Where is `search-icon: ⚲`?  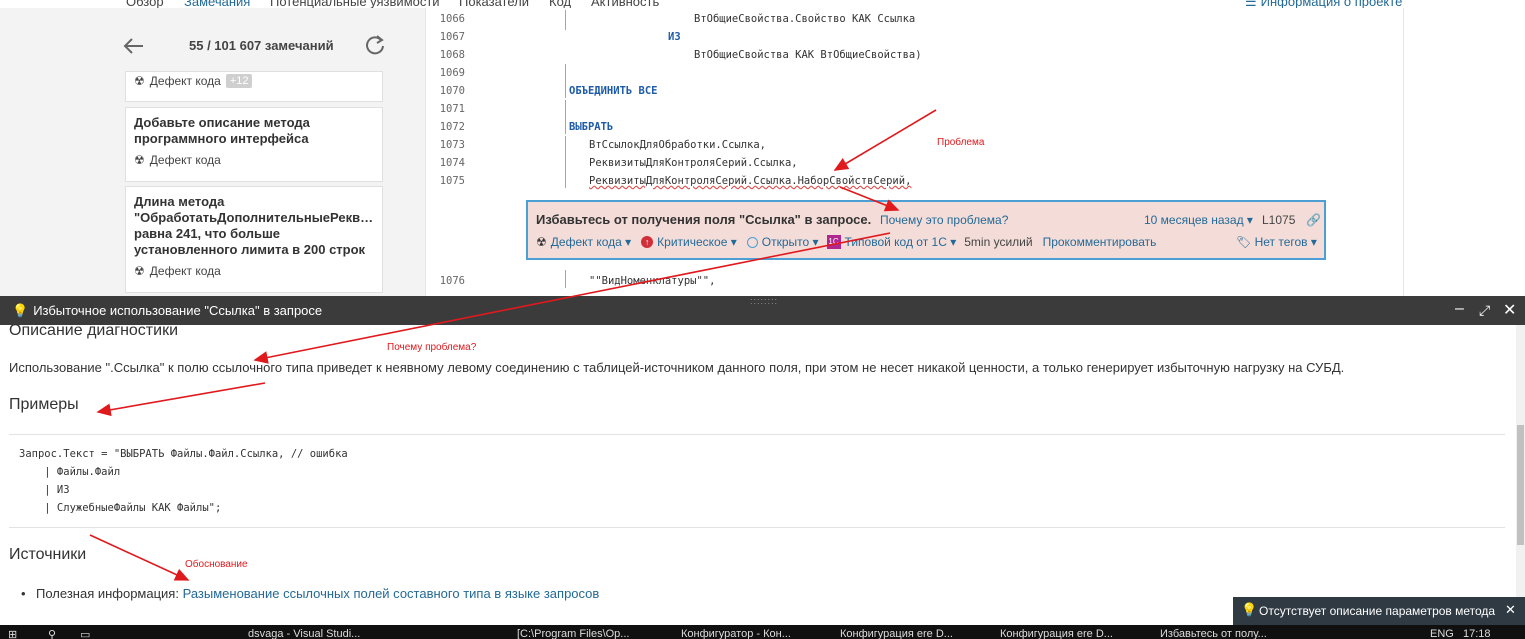
search-icon: ⚲ is located at coordinates (52, 633).